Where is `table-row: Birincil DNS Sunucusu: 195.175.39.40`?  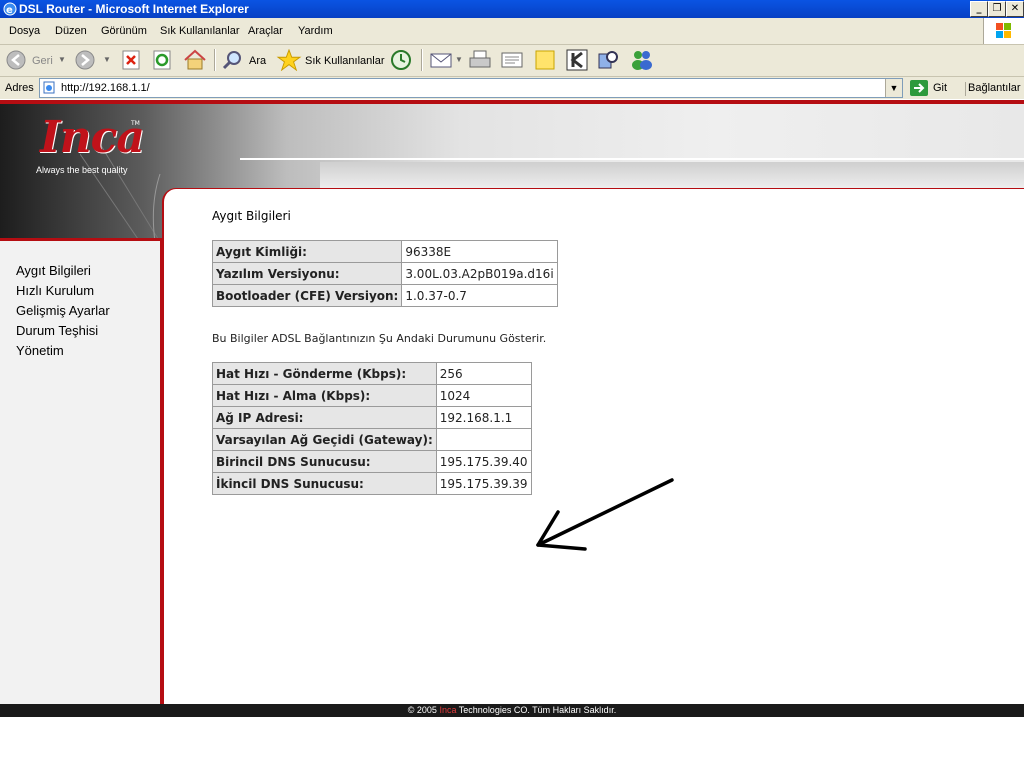
table-row: Birincil DNS Sunucusu: 195.175.39.40 is located at coordinates (372, 461).